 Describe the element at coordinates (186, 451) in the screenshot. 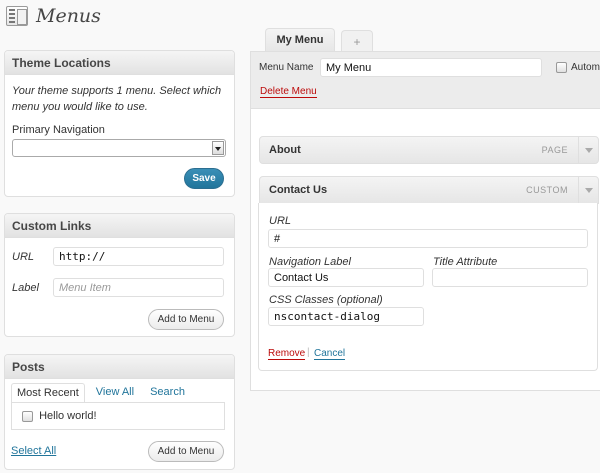

I see `posts-add-button: Add to Menu` at that location.